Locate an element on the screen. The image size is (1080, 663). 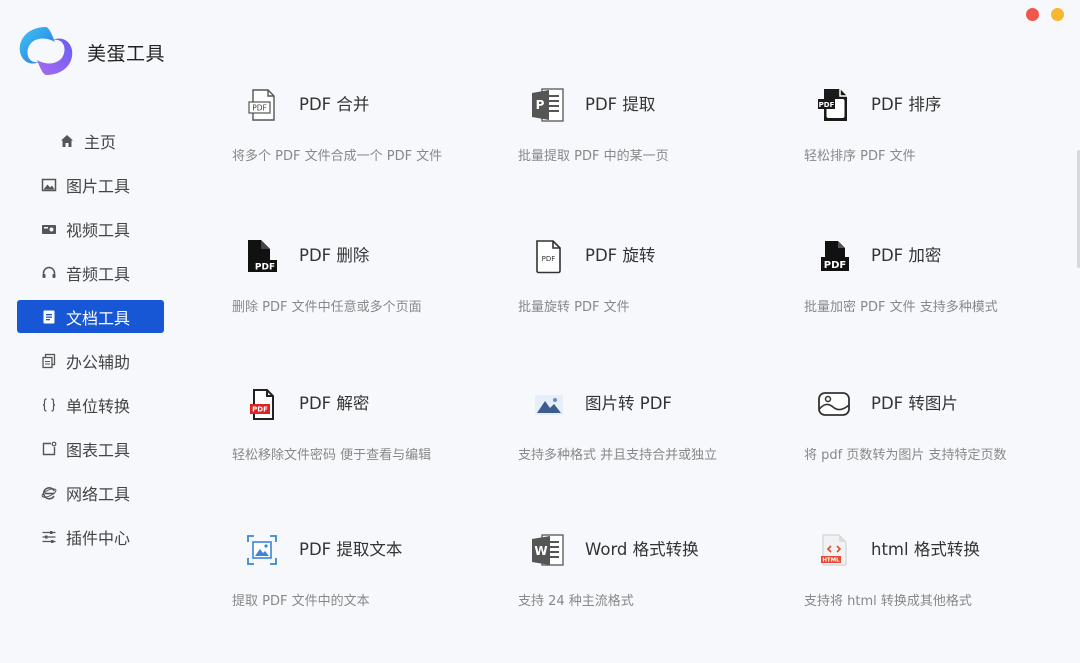
pdf-to-image-icon is located at coordinates (834, 404).